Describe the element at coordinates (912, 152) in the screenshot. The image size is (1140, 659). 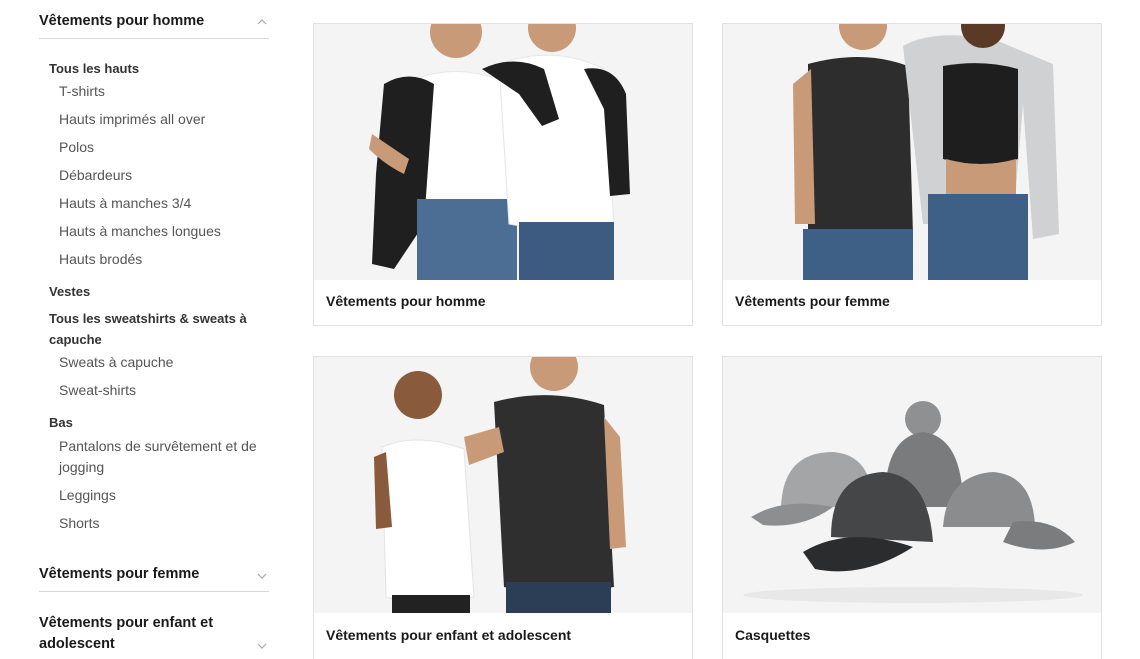
I see `womens-clothing-image` at that location.